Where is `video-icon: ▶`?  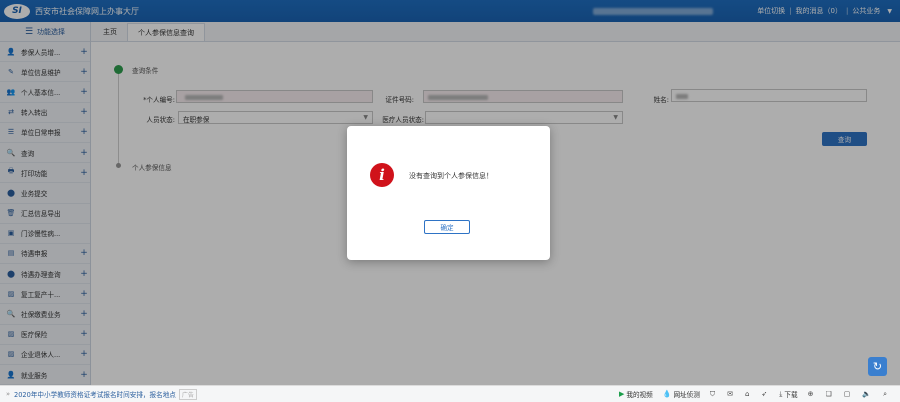 video-icon: ▶ is located at coordinates (621, 394).